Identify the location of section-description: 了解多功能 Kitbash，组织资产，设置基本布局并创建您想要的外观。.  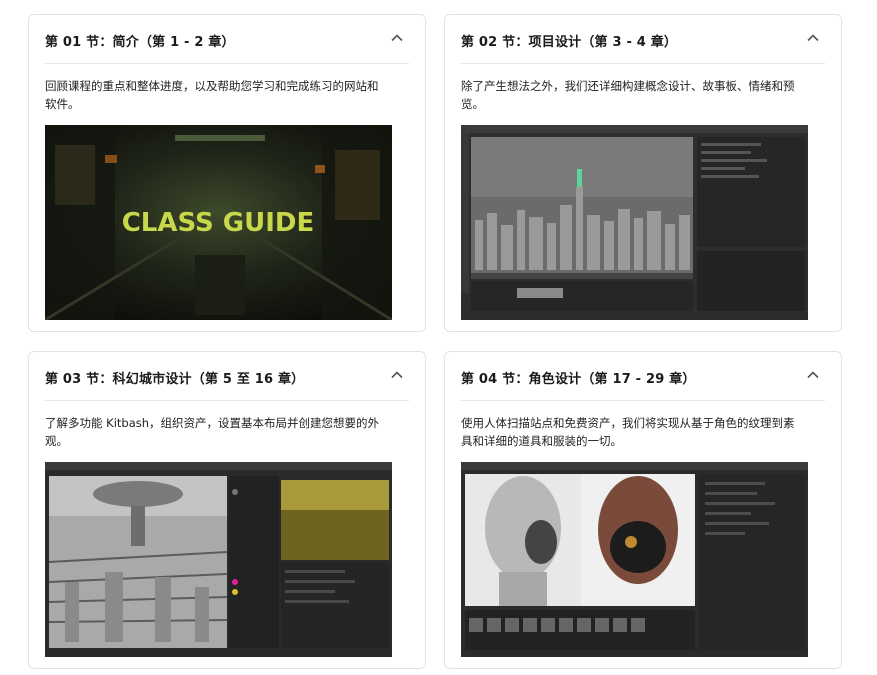
(212, 432).